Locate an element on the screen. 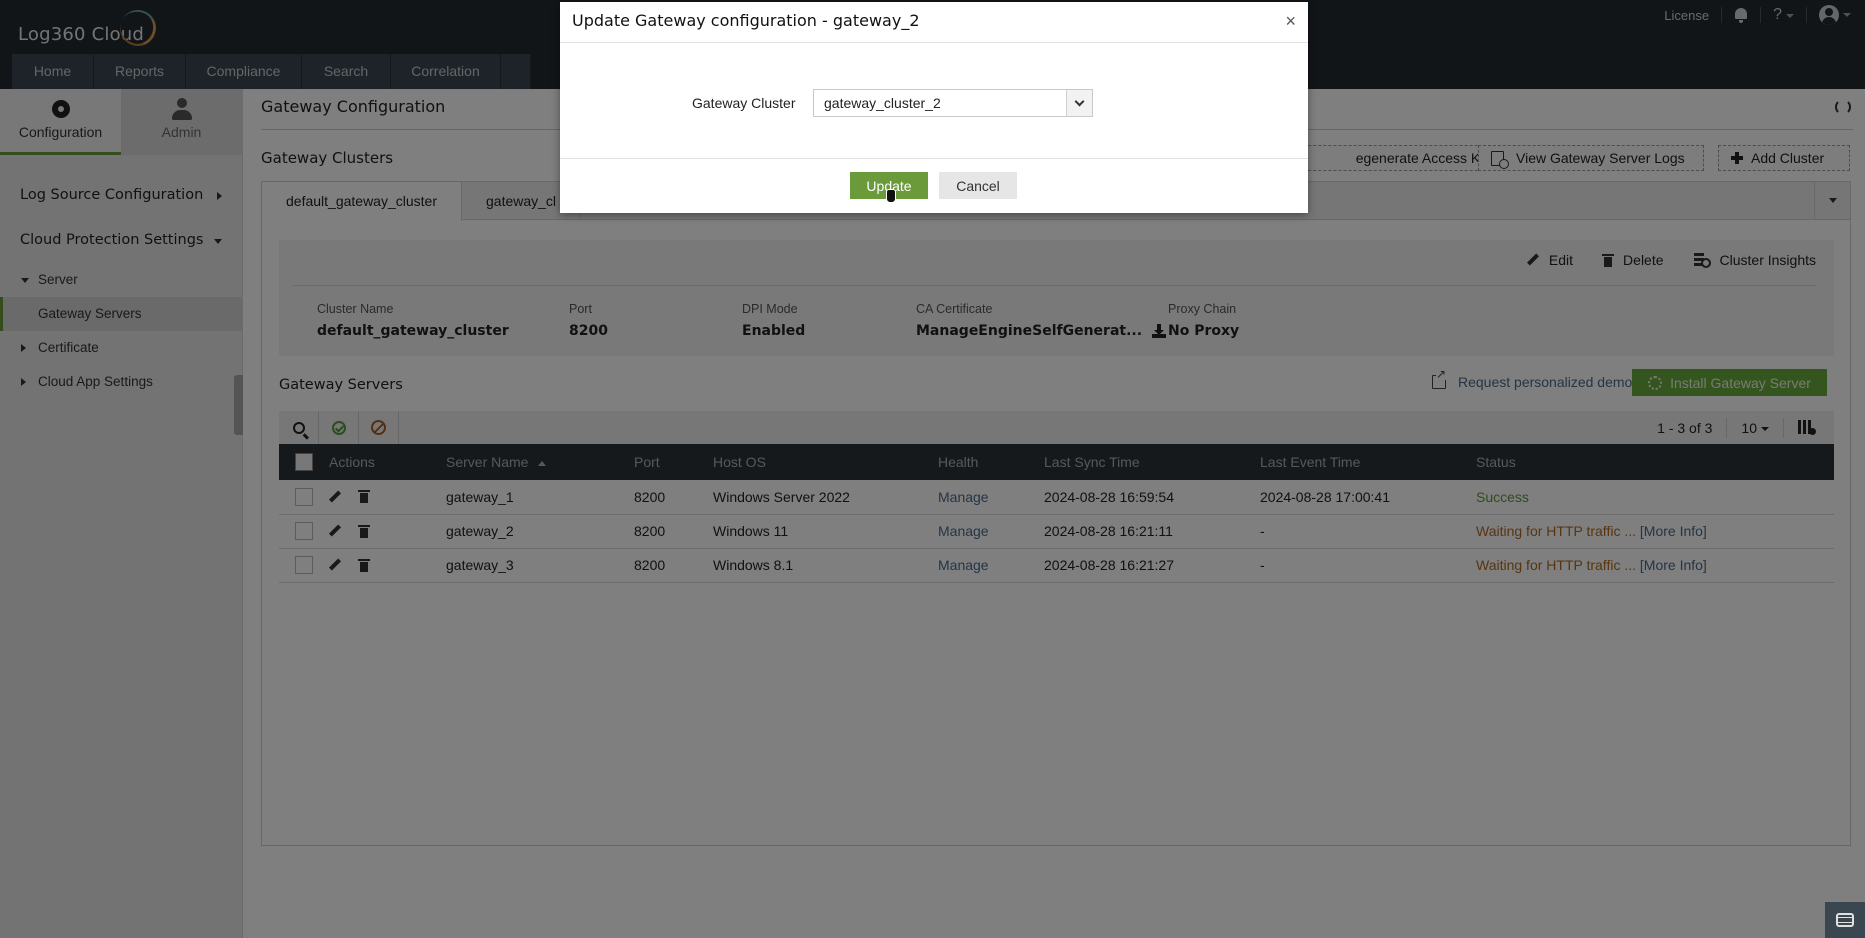  chat-button is located at coordinates (1845, 920).